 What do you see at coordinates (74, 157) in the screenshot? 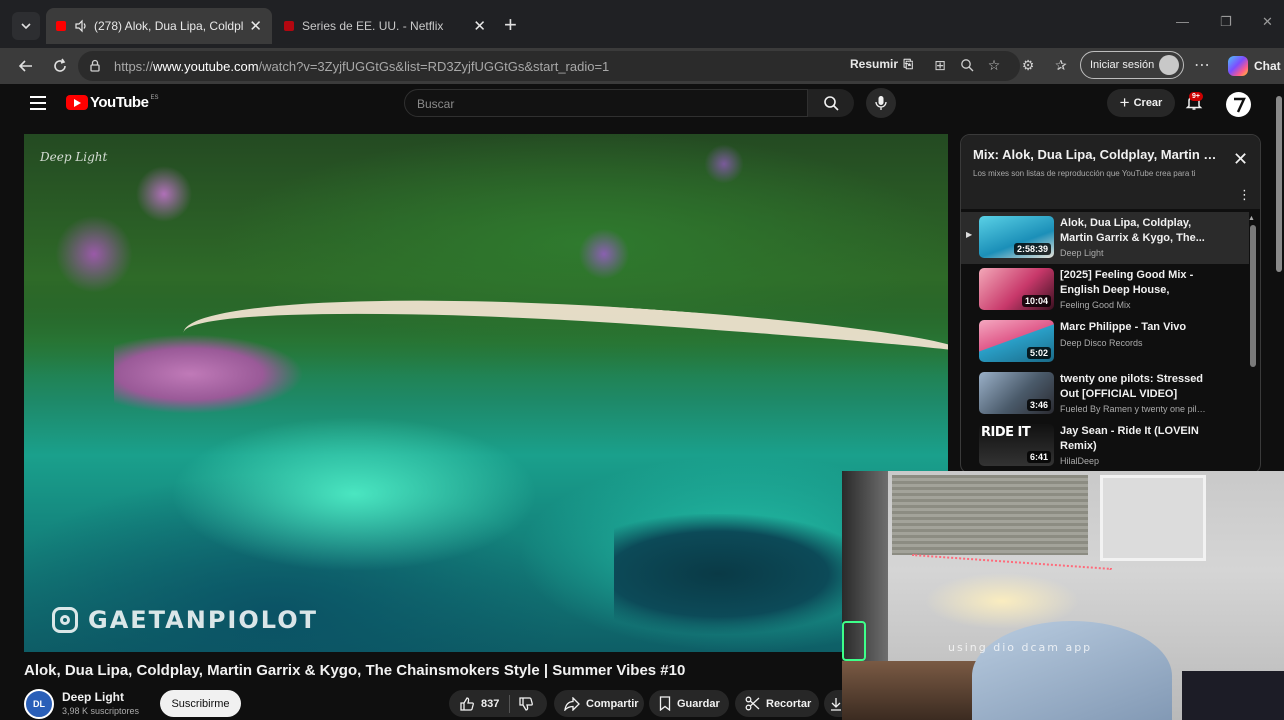
I see `video-watermark-top: Deep Light` at bounding box center [74, 157].